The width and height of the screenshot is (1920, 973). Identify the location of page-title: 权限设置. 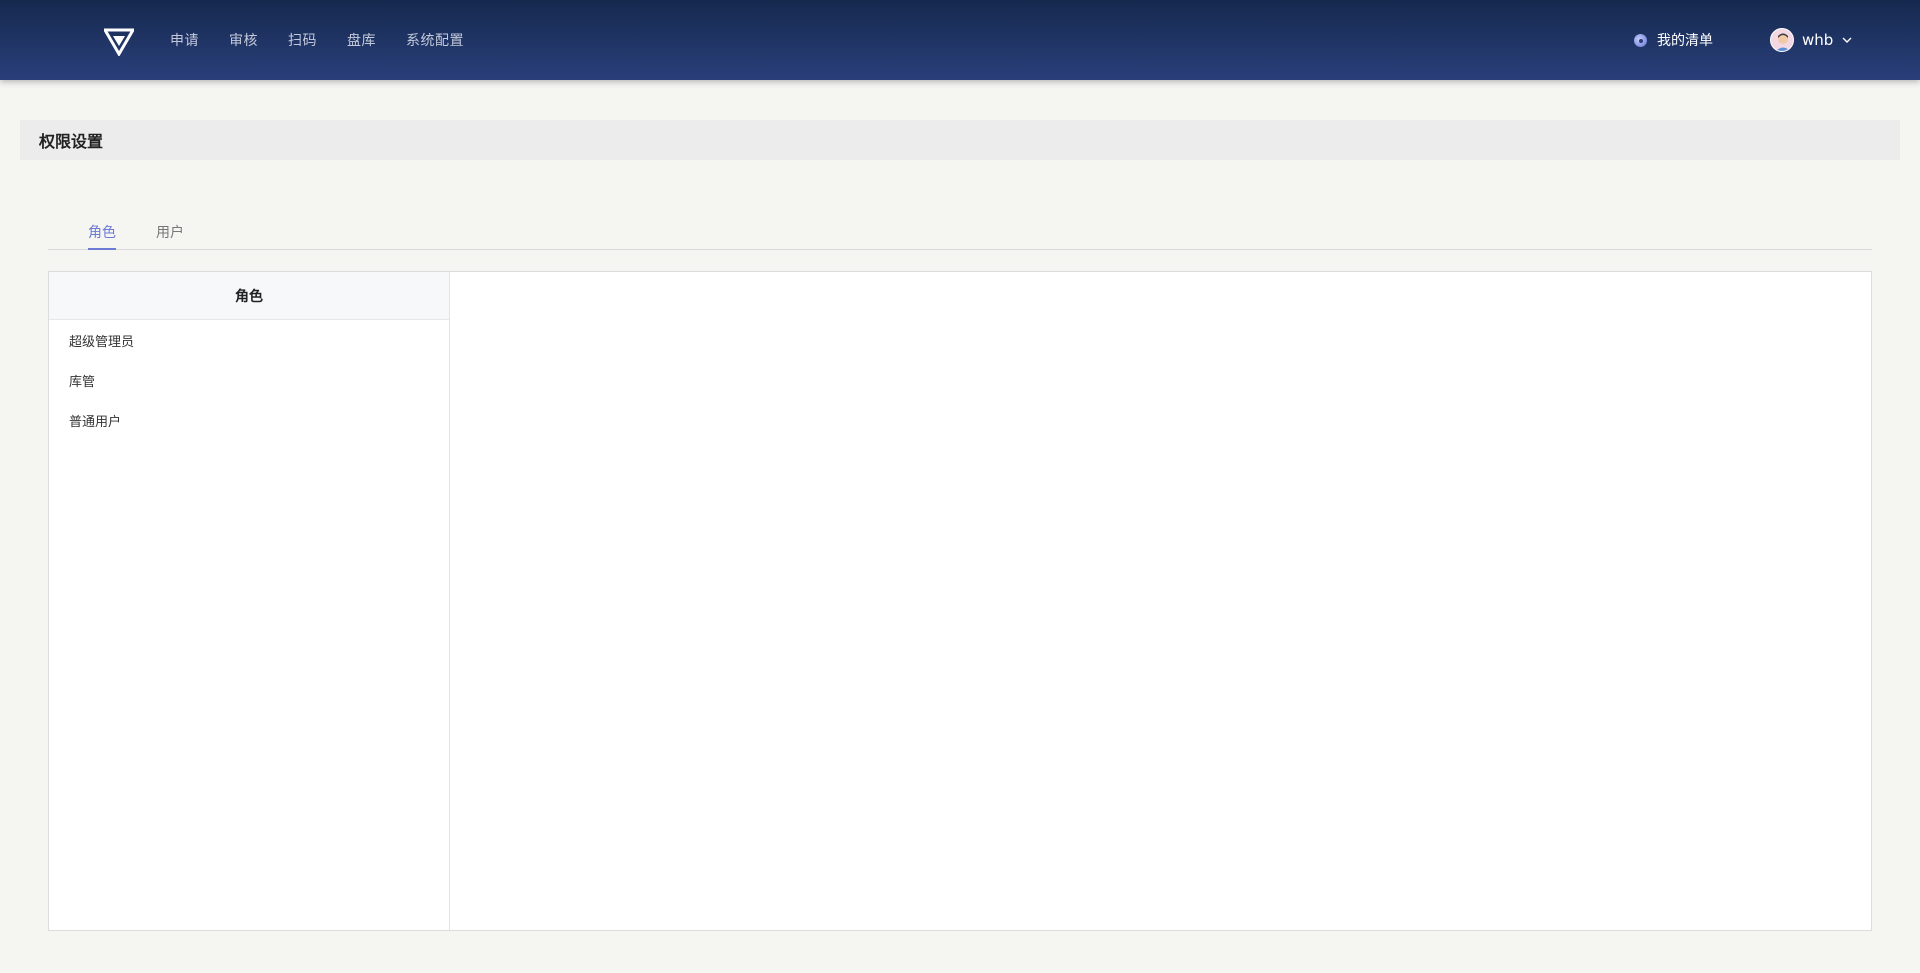
(71, 141).